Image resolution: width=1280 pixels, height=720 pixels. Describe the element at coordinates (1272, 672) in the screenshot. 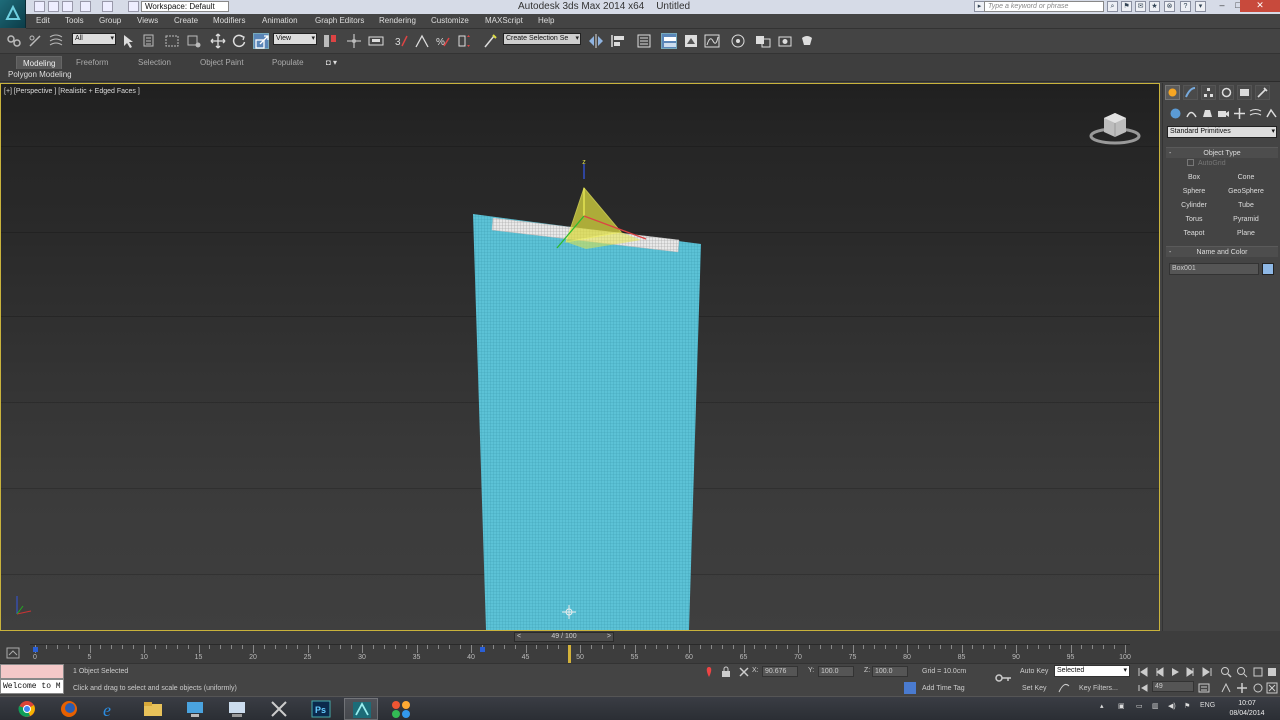

I see `zoom-extents-all-icon` at that location.